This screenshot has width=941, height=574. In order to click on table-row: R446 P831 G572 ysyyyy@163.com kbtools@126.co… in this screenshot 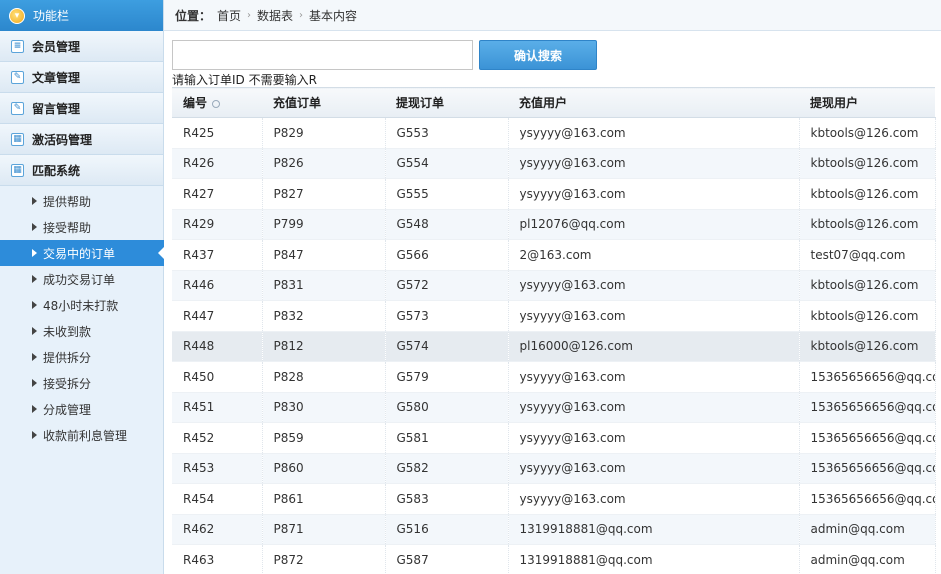, I will do `click(554, 285)`.